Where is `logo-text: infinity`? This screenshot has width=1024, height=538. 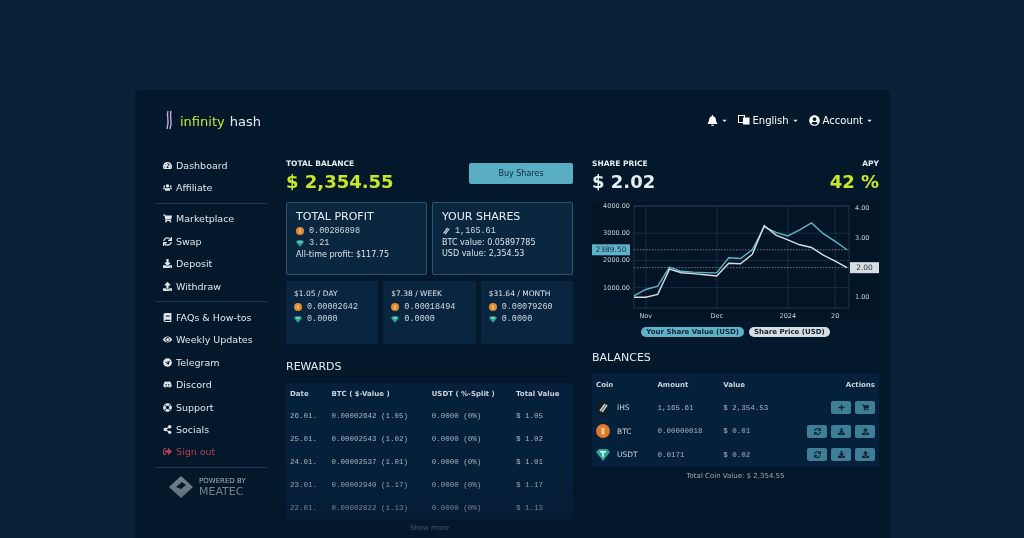 logo-text: infinity is located at coordinates (202, 121).